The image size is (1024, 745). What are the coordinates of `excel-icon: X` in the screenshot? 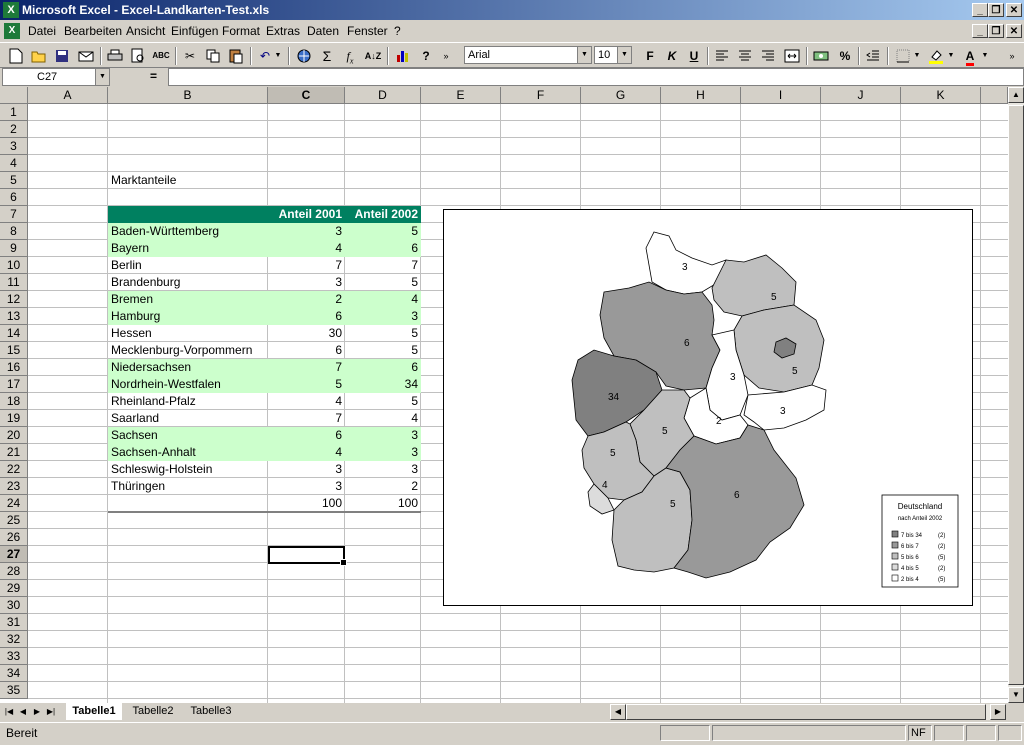 It's located at (11, 10).